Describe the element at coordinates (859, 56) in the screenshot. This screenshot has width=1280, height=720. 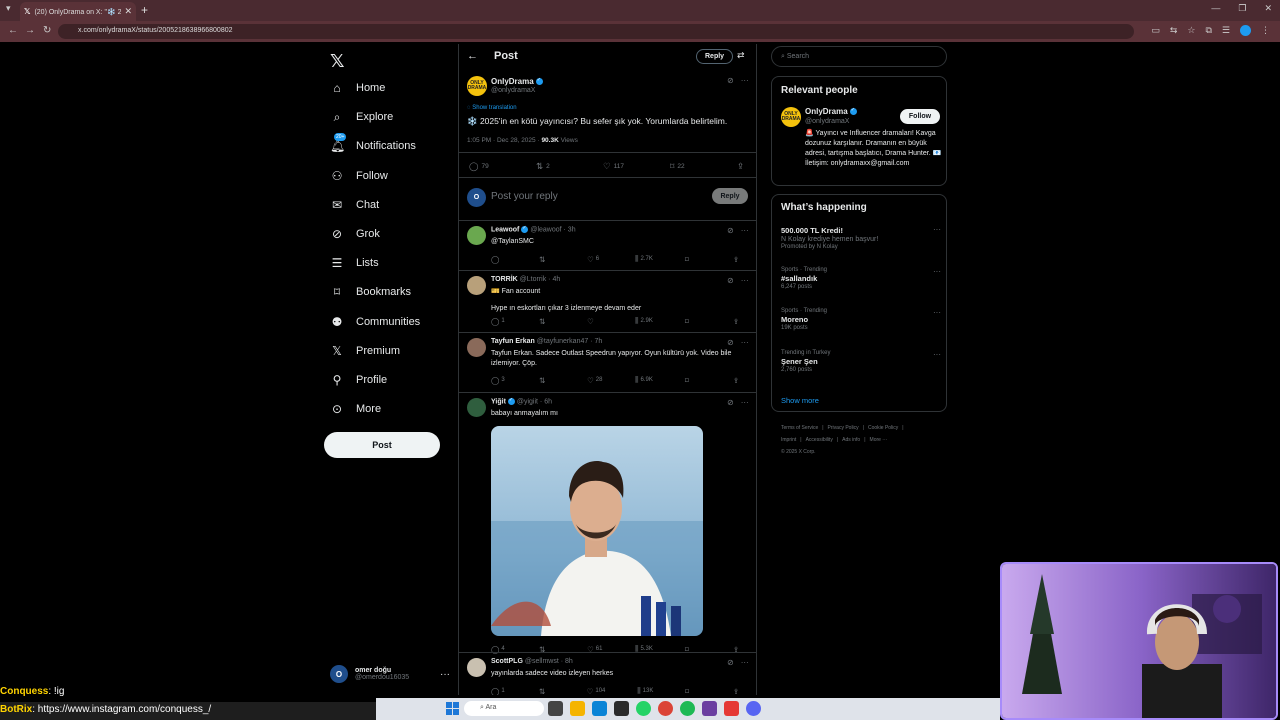
I see `search-input: ⌕ Search` at that location.